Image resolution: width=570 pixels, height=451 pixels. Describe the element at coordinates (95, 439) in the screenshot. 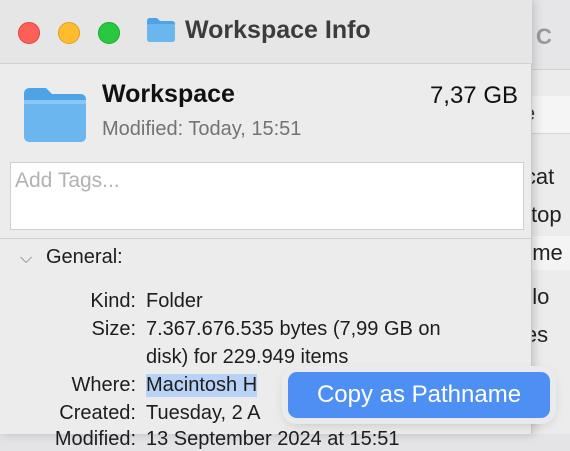

I see `modified-date-label: Modified:` at that location.